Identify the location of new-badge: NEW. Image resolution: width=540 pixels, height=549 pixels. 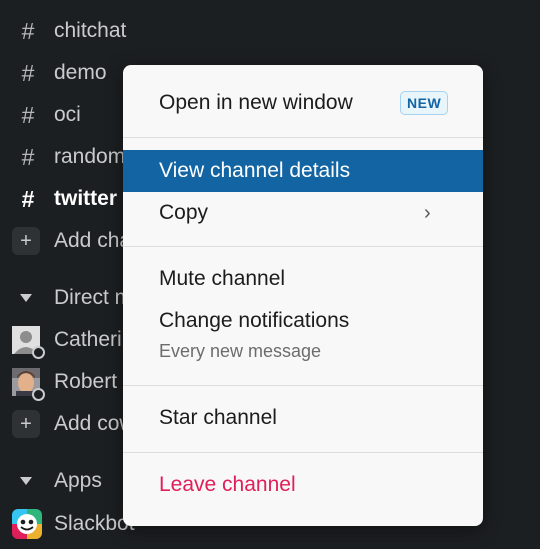
(424, 103).